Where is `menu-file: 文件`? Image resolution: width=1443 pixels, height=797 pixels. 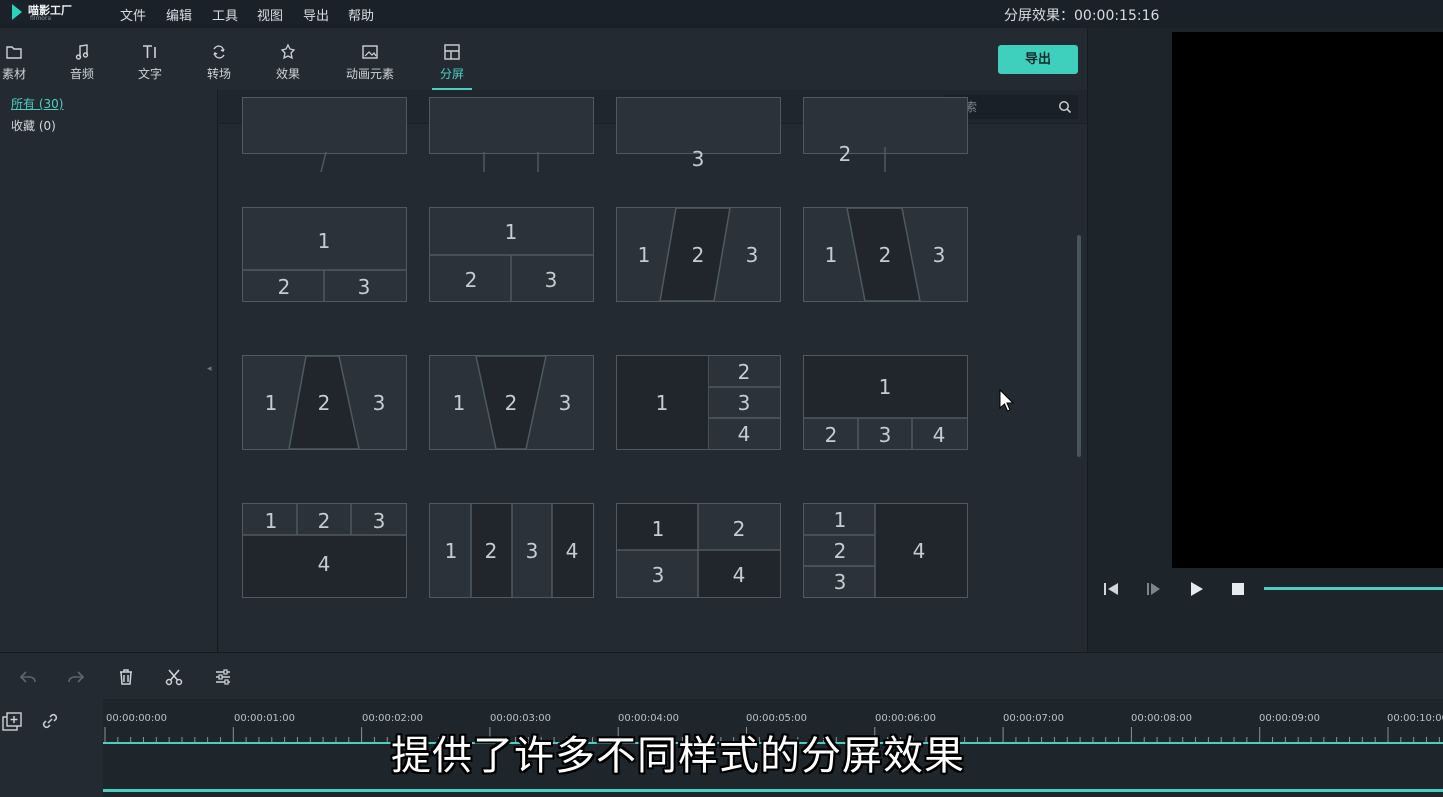
menu-file: 文件 is located at coordinates (133, 14).